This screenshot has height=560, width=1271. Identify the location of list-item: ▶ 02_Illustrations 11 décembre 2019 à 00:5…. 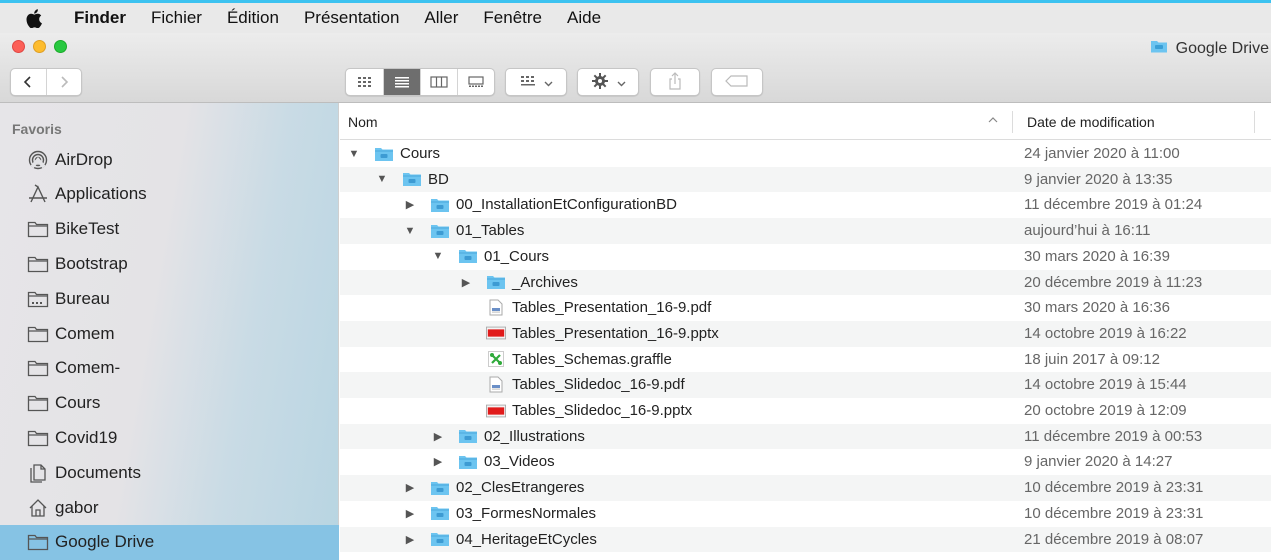
(805, 436).